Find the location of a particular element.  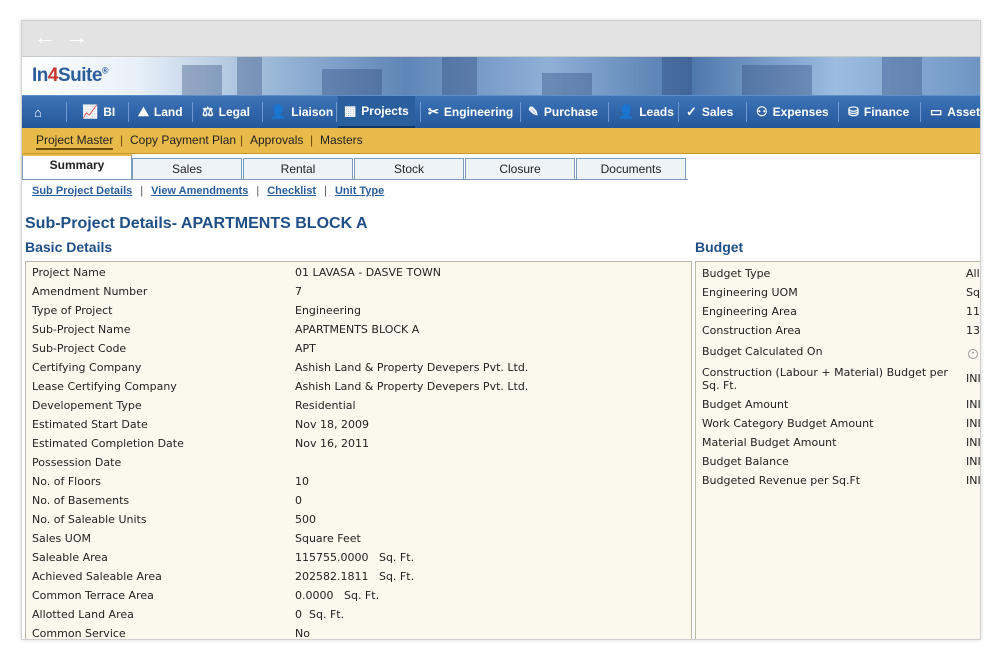

submenu-copy-payment-plan: Copy Payment Plan is located at coordinates (183, 140).